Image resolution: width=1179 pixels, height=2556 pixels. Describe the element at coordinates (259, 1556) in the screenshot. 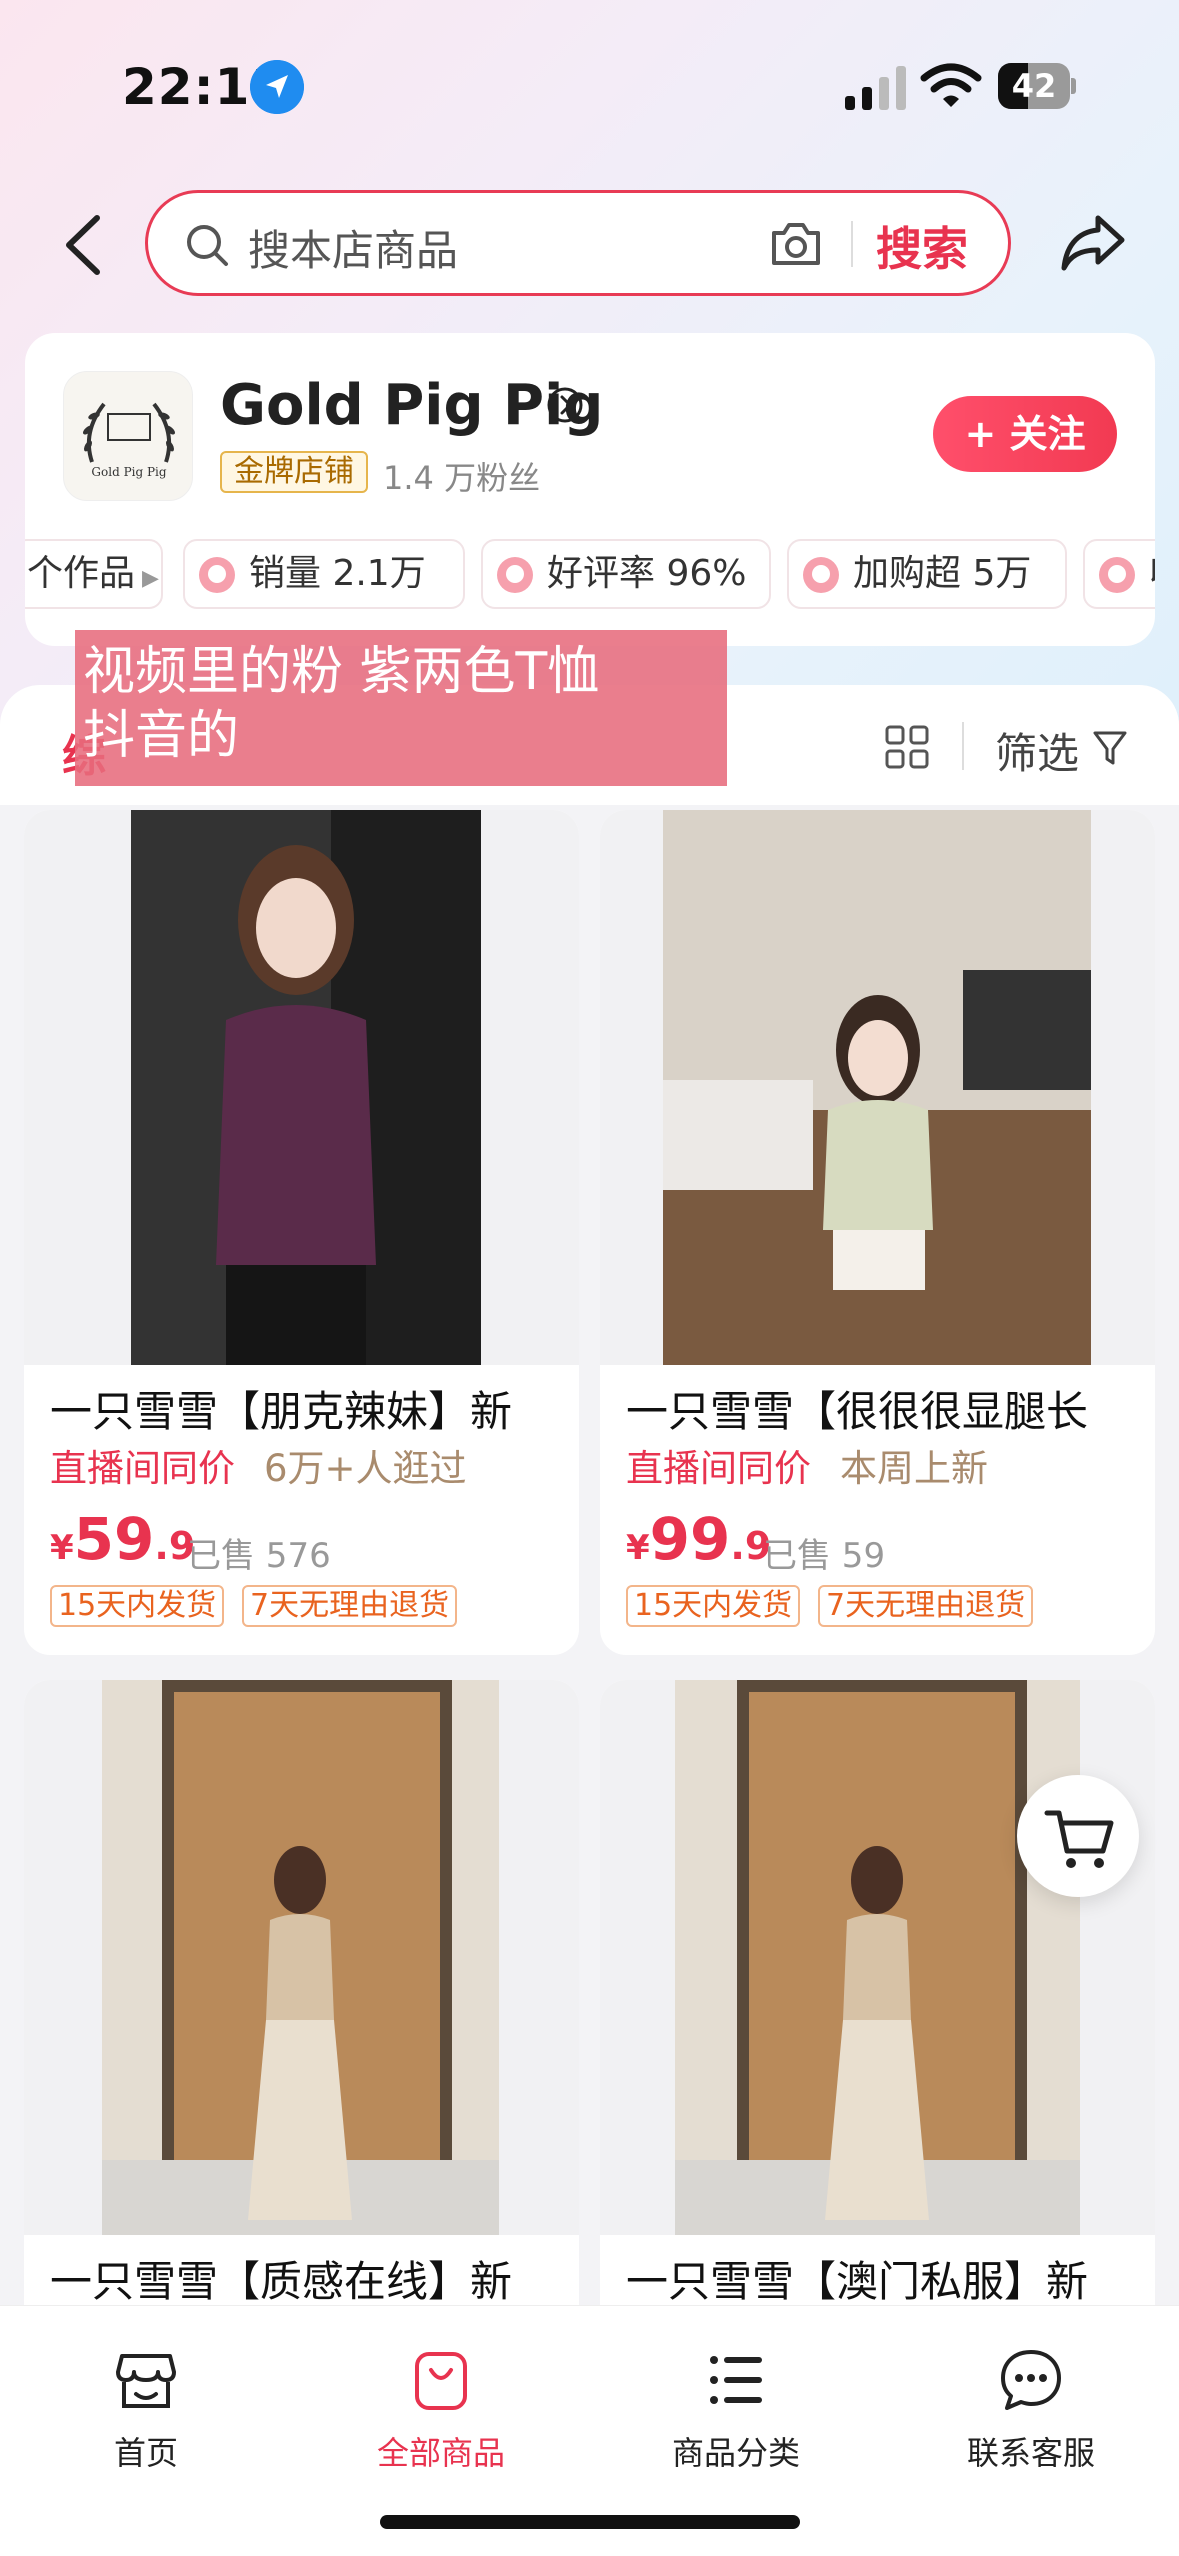

I see `sold-count: 已售 576` at that location.